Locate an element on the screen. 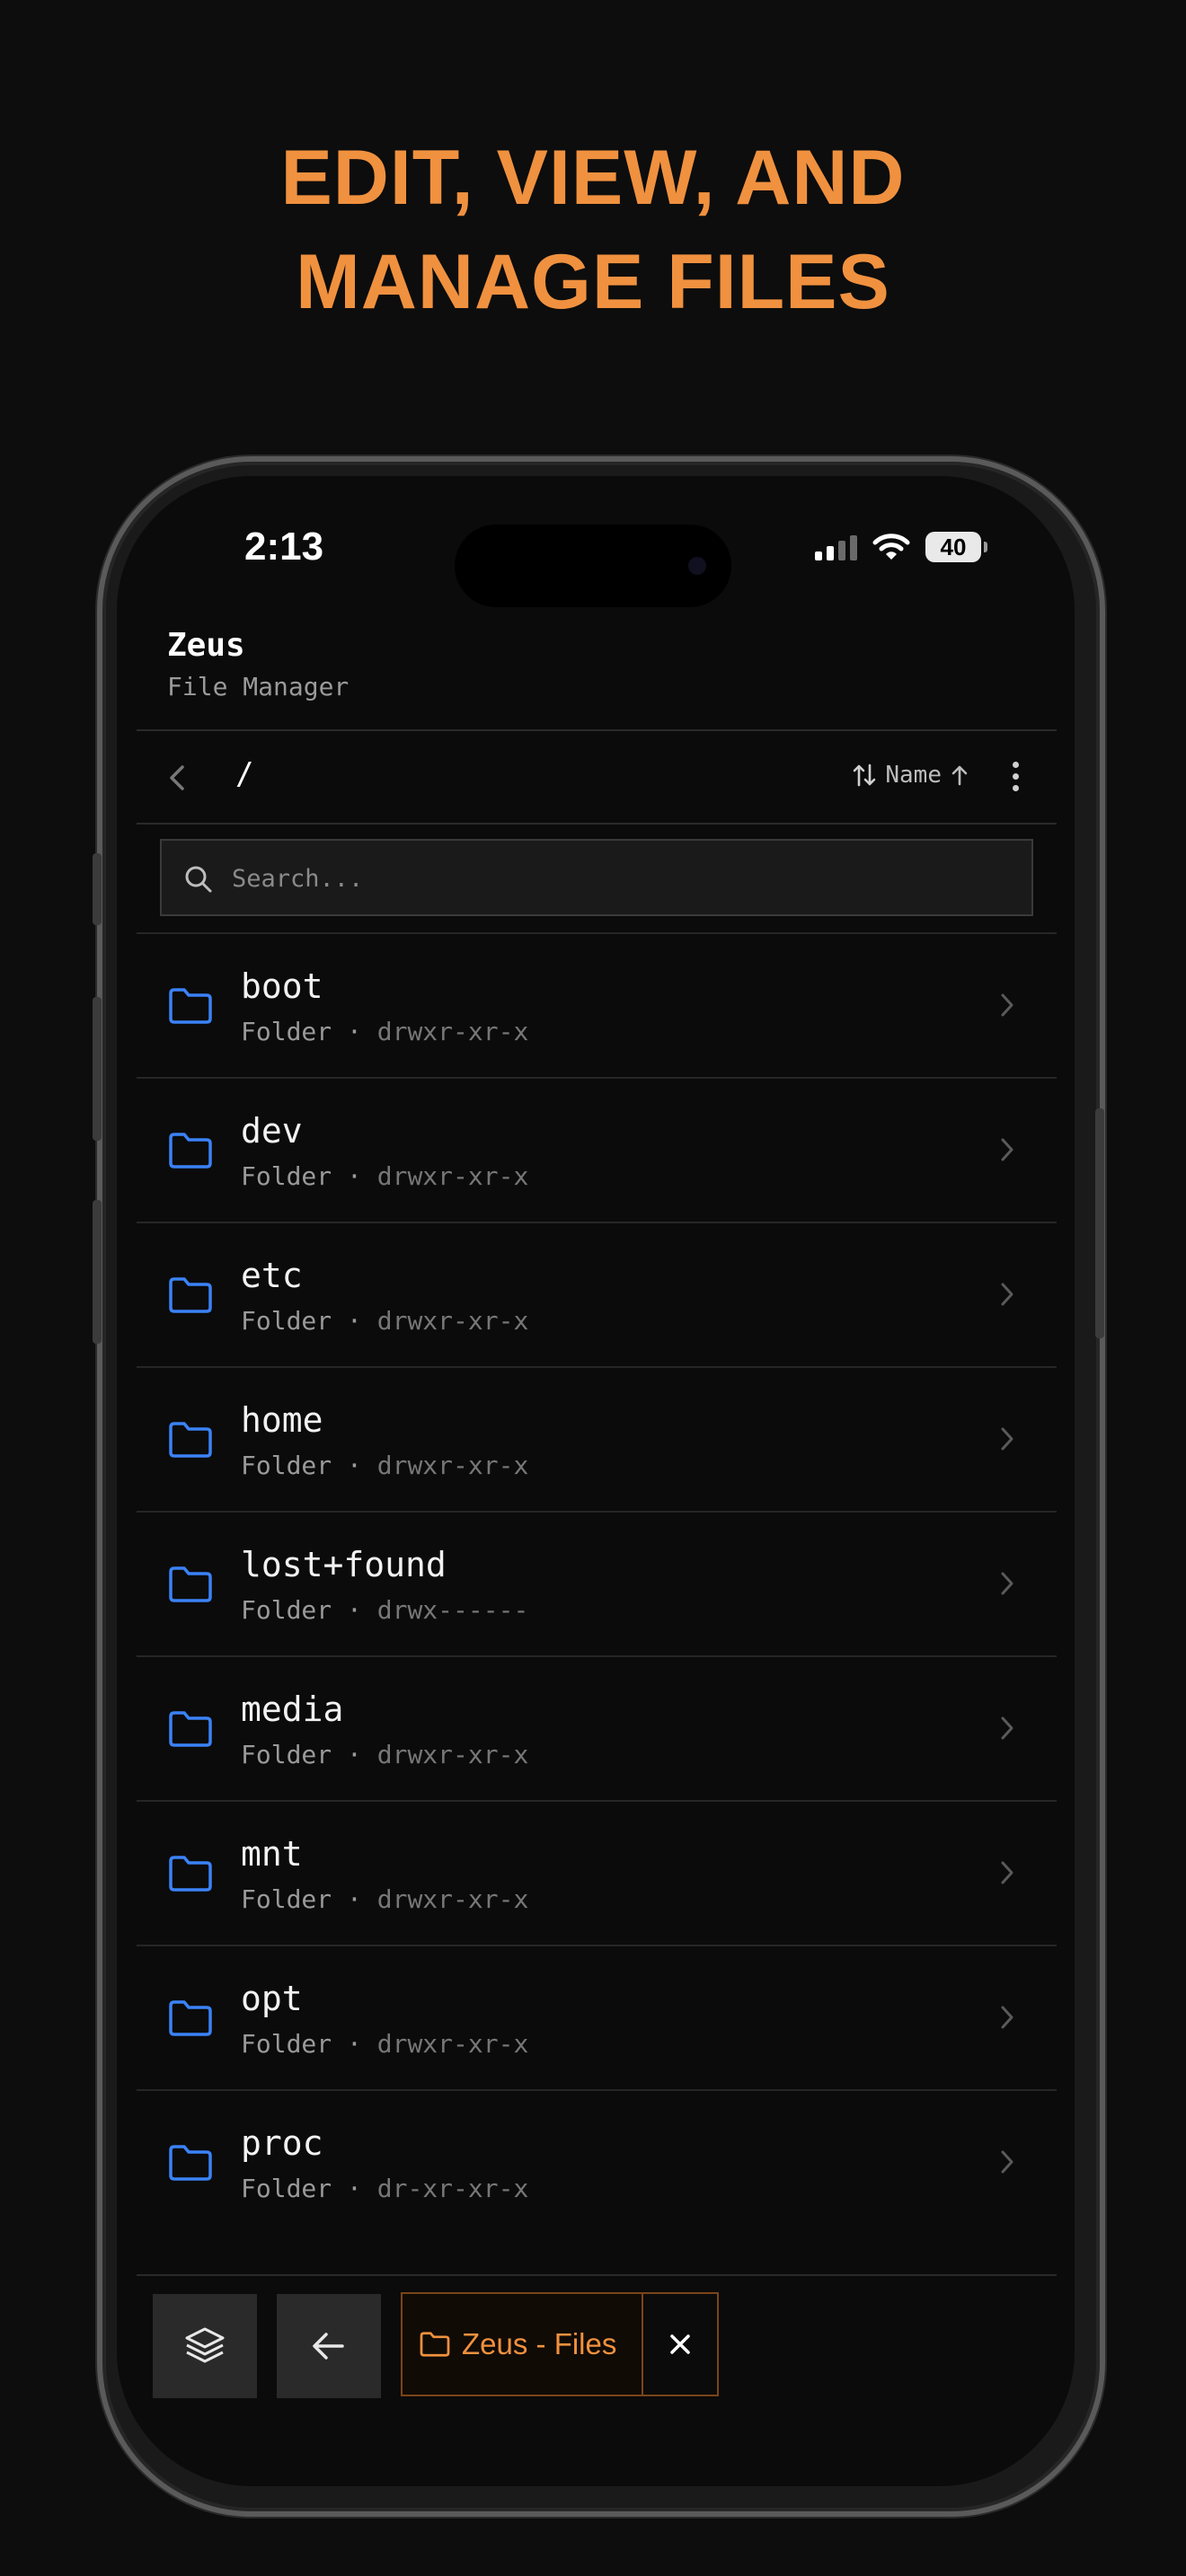 The height and width of the screenshot is (2576, 1186). app-title: Zeus is located at coordinates (206, 645).